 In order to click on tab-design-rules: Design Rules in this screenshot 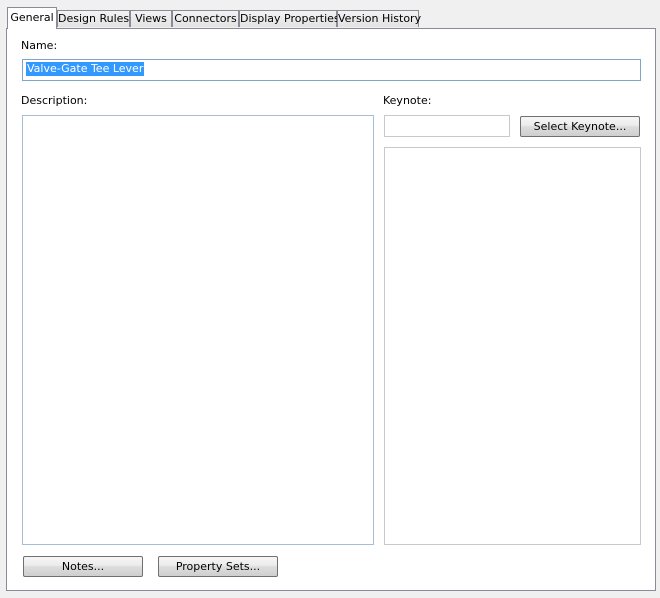, I will do `click(93, 18)`.